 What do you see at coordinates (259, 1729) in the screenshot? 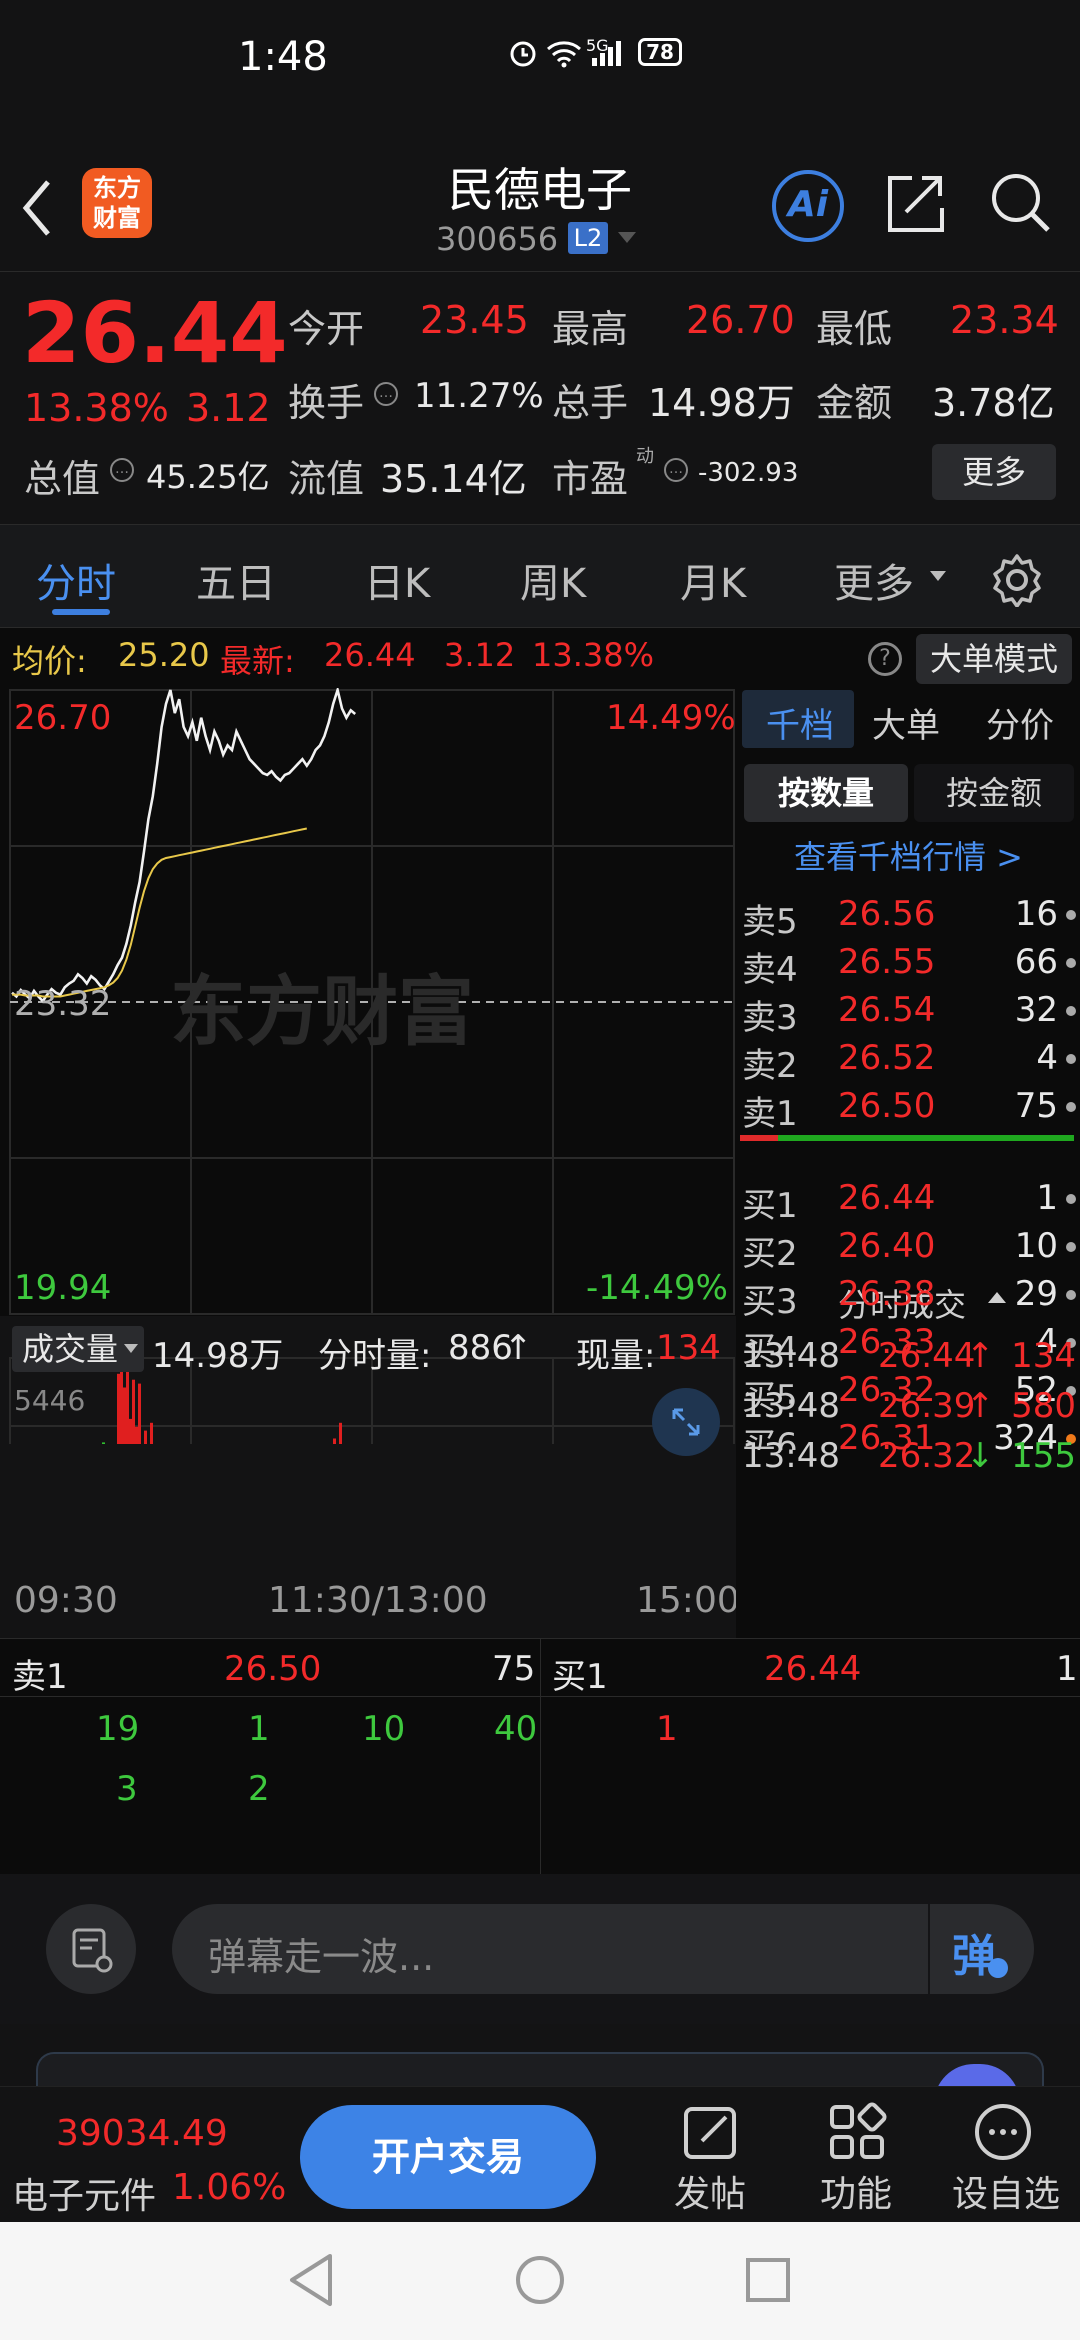
I see `sell-order-2: 1` at bounding box center [259, 1729].